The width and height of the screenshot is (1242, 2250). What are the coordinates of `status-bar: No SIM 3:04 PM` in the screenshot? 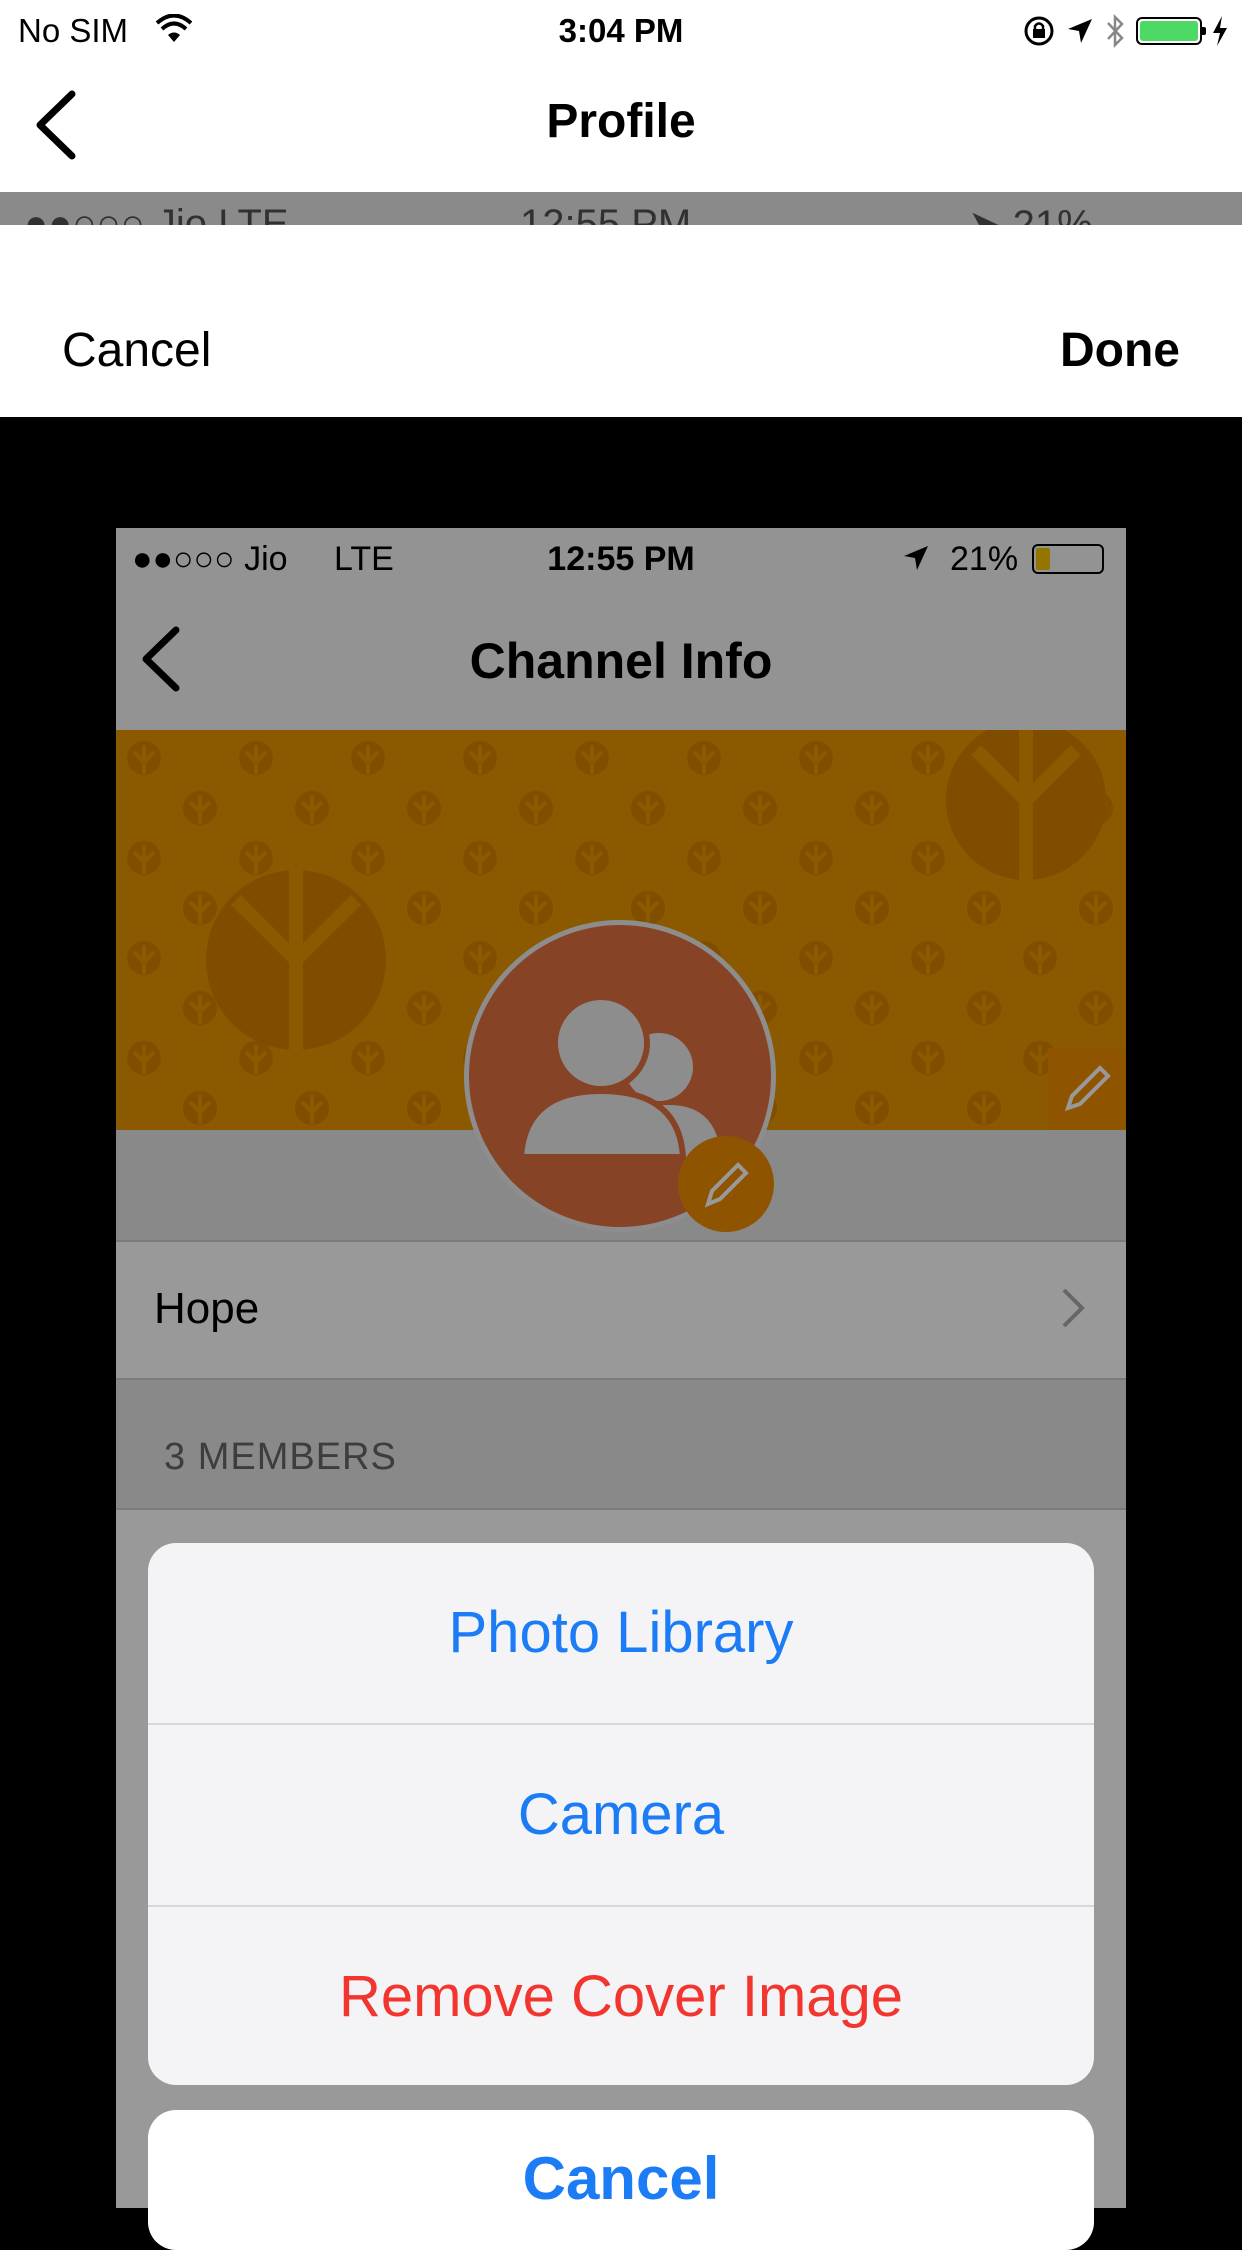 It's located at (621, 31).